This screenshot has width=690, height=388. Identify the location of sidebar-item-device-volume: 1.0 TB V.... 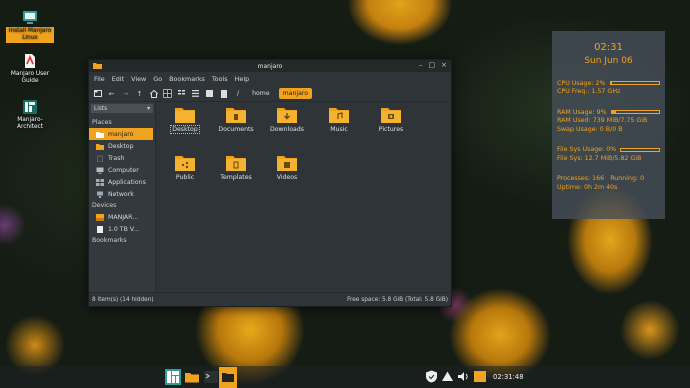
(122, 229).